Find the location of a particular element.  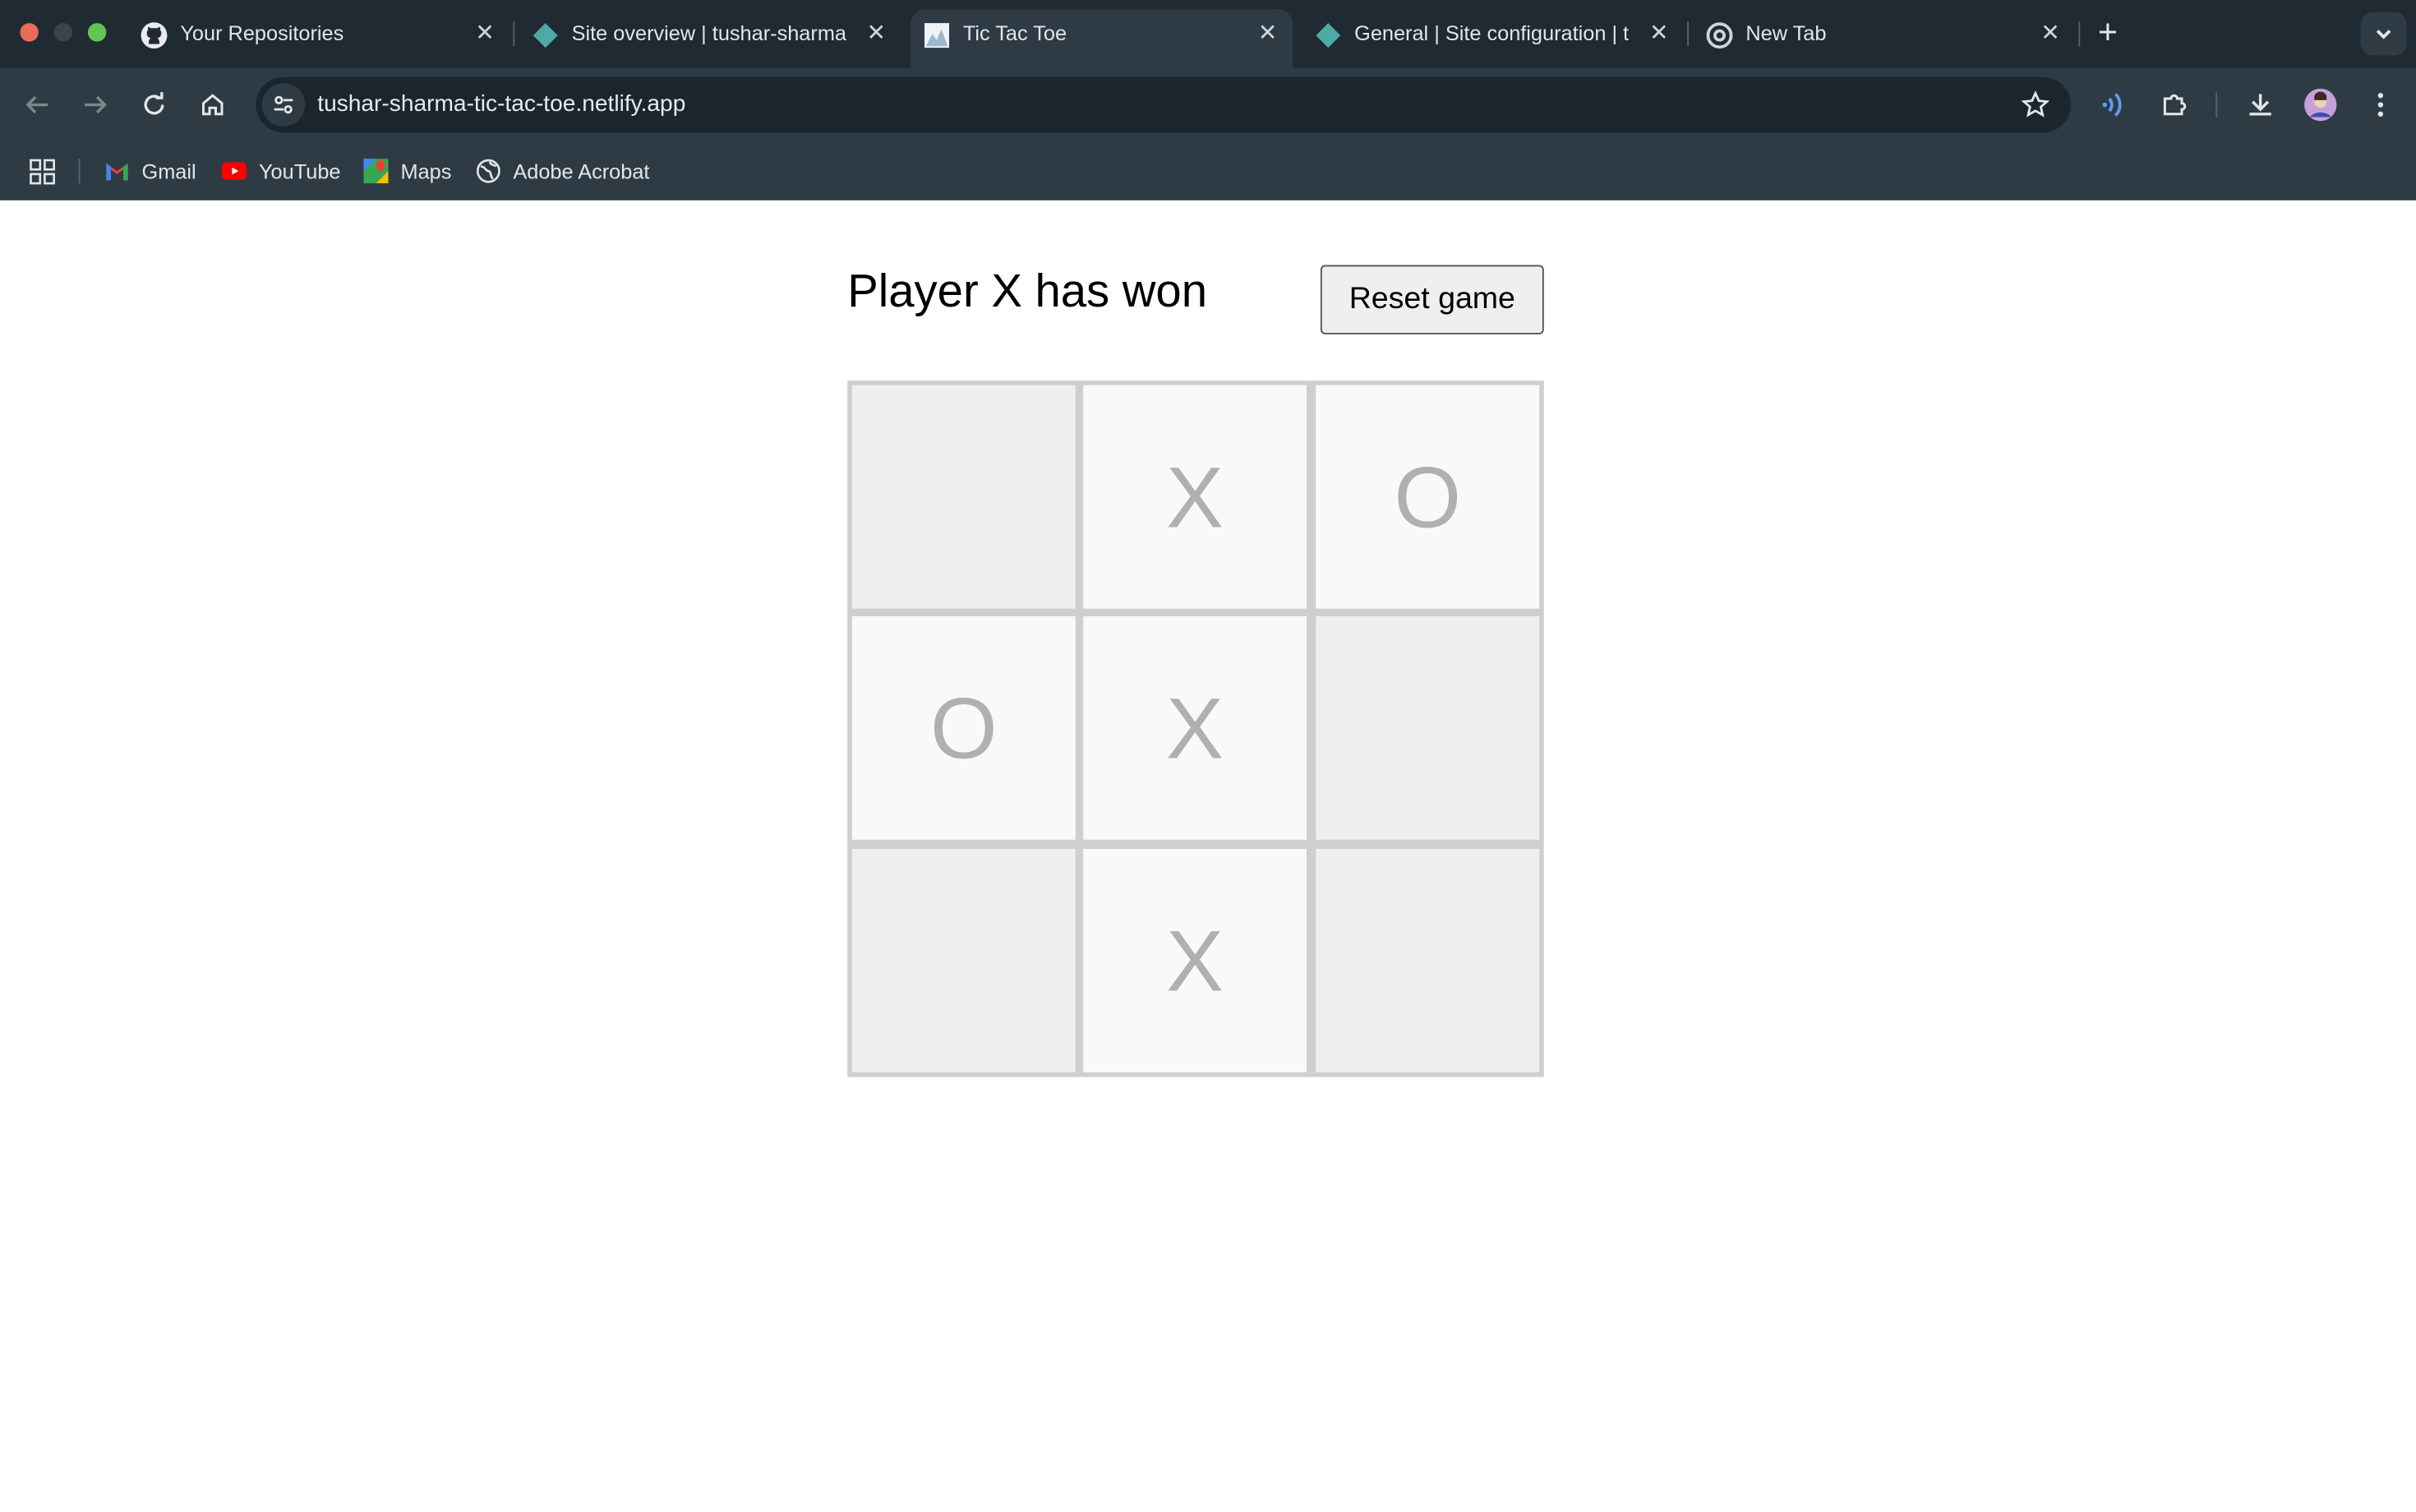

globe-icon is located at coordinates (488, 171).